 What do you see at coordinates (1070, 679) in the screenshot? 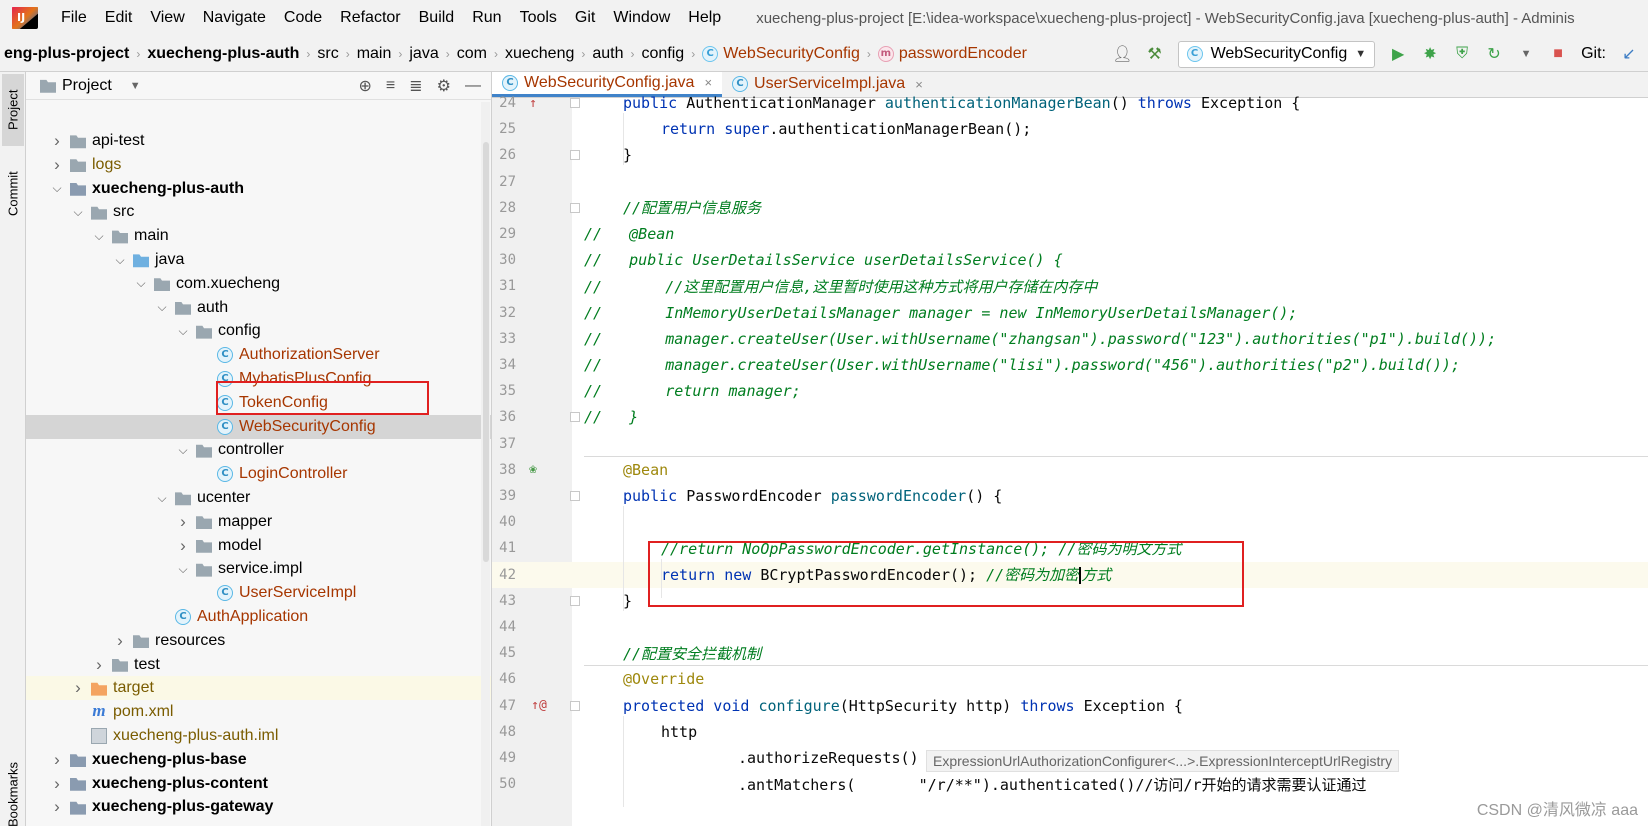
I see `code-line: 46 @Override` at bounding box center [1070, 679].